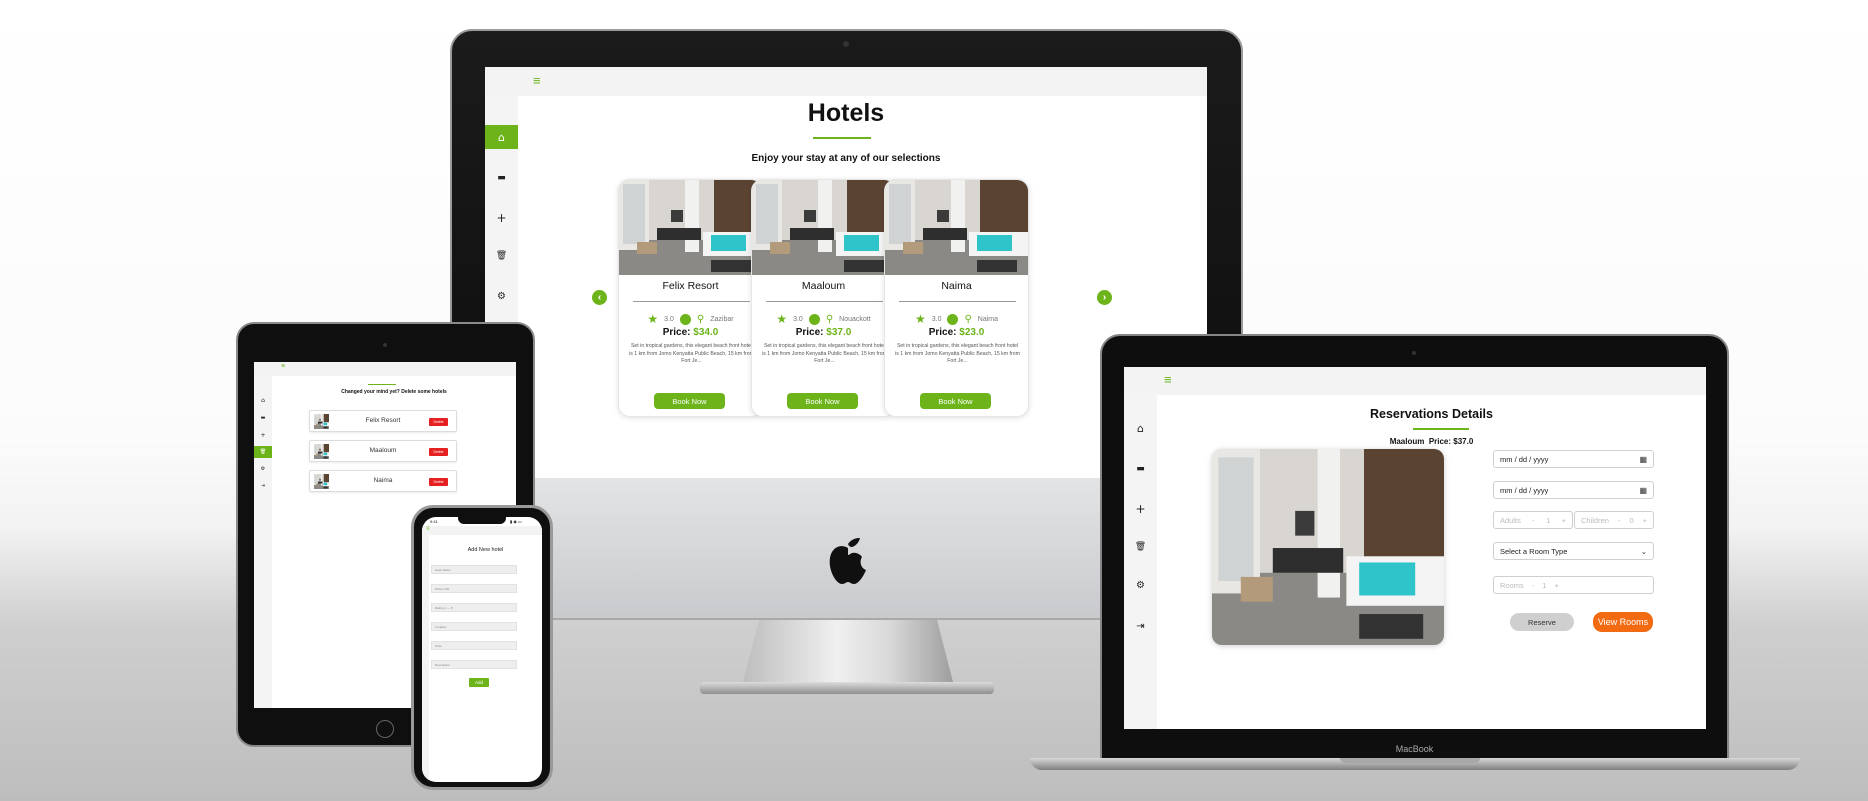 This screenshot has height=801, width=1868. What do you see at coordinates (385, 345) in the screenshot?
I see `tablet-camera` at bounding box center [385, 345].